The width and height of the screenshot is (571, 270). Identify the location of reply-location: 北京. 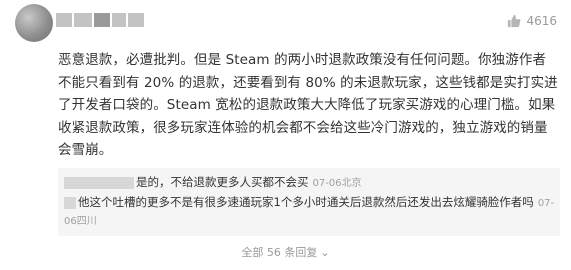
(351, 183).